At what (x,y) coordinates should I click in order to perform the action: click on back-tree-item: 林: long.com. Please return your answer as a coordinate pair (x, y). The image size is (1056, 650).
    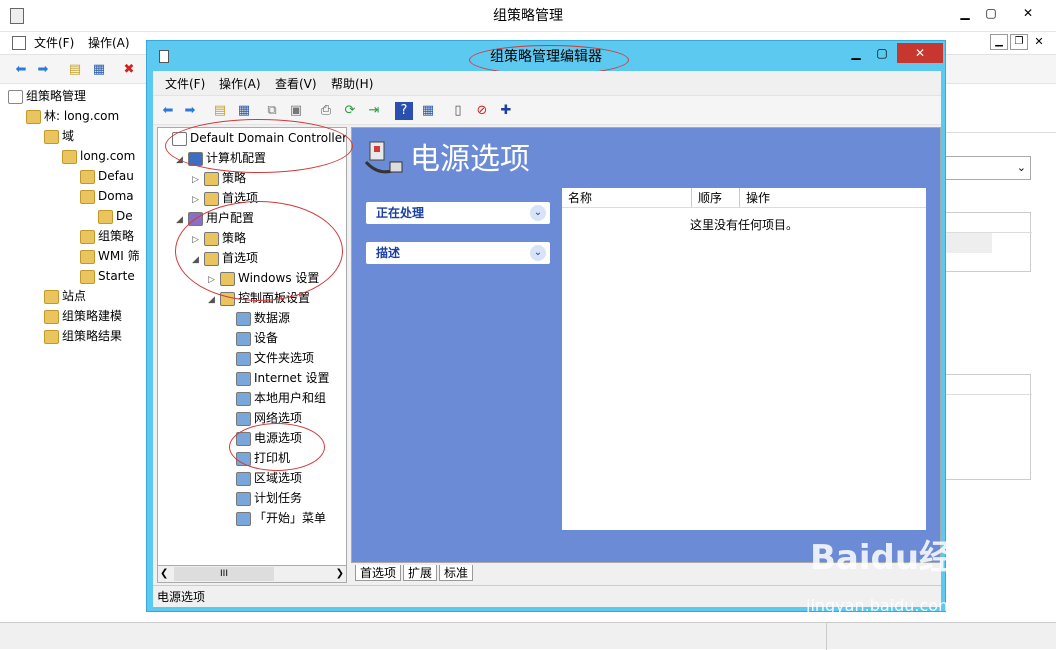
    Looking at the image, I should click on (72, 116).